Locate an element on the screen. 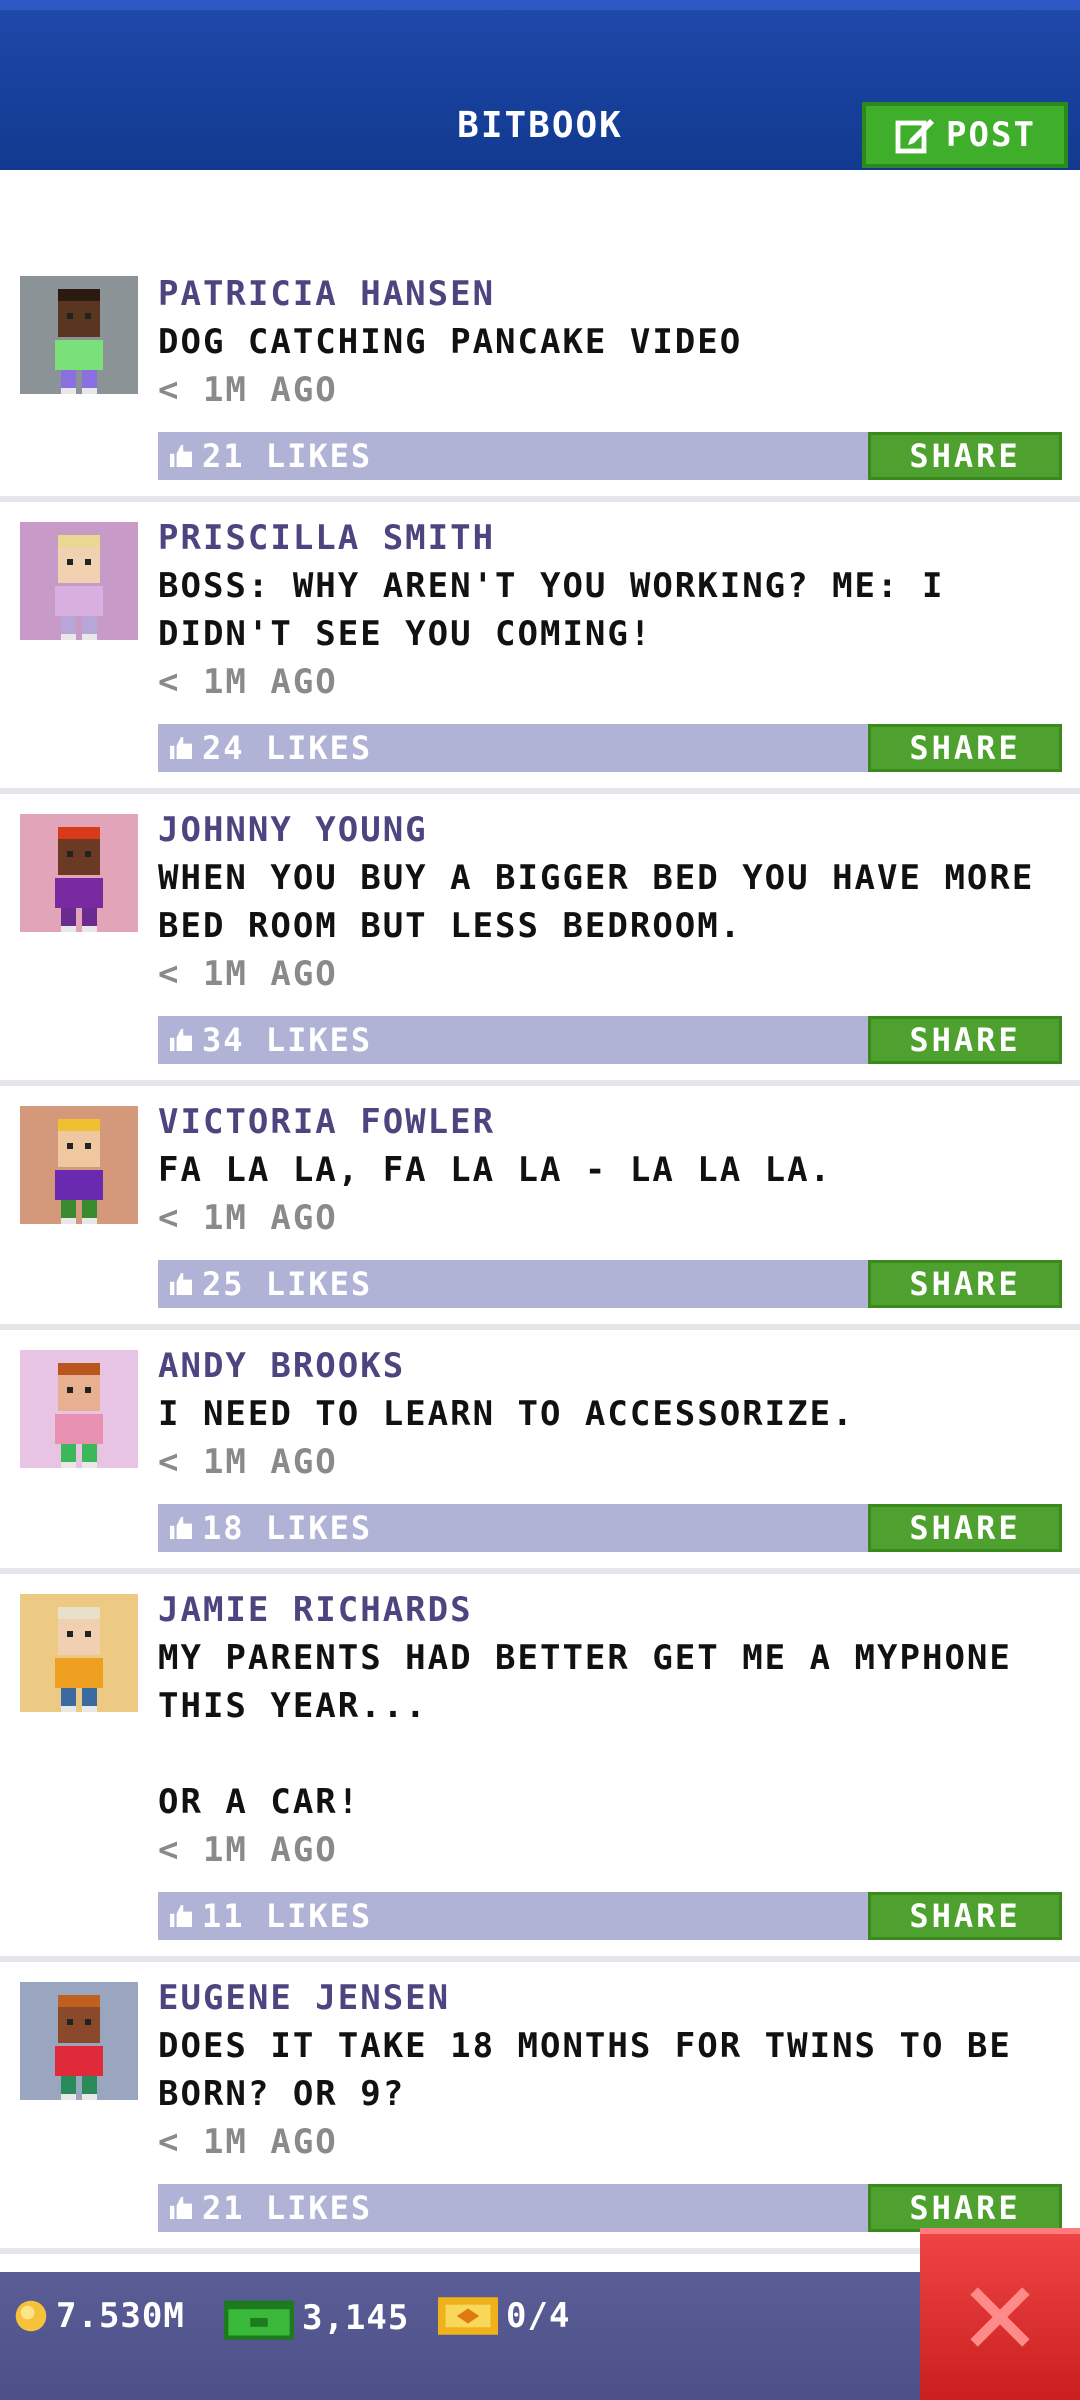 This screenshot has width=1080, height=2400. like-count: 11 LIKES is located at coordinates (265, 1916).